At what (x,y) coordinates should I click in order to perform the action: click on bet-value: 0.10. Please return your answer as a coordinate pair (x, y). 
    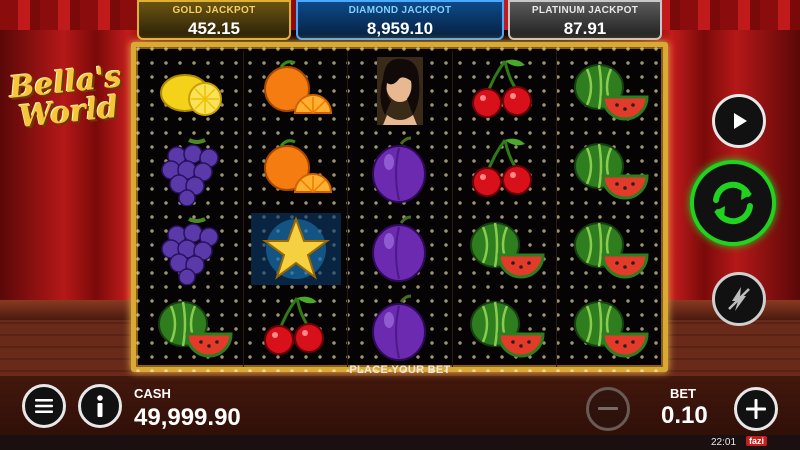
    Looking at the image, I should click on (684, 415).